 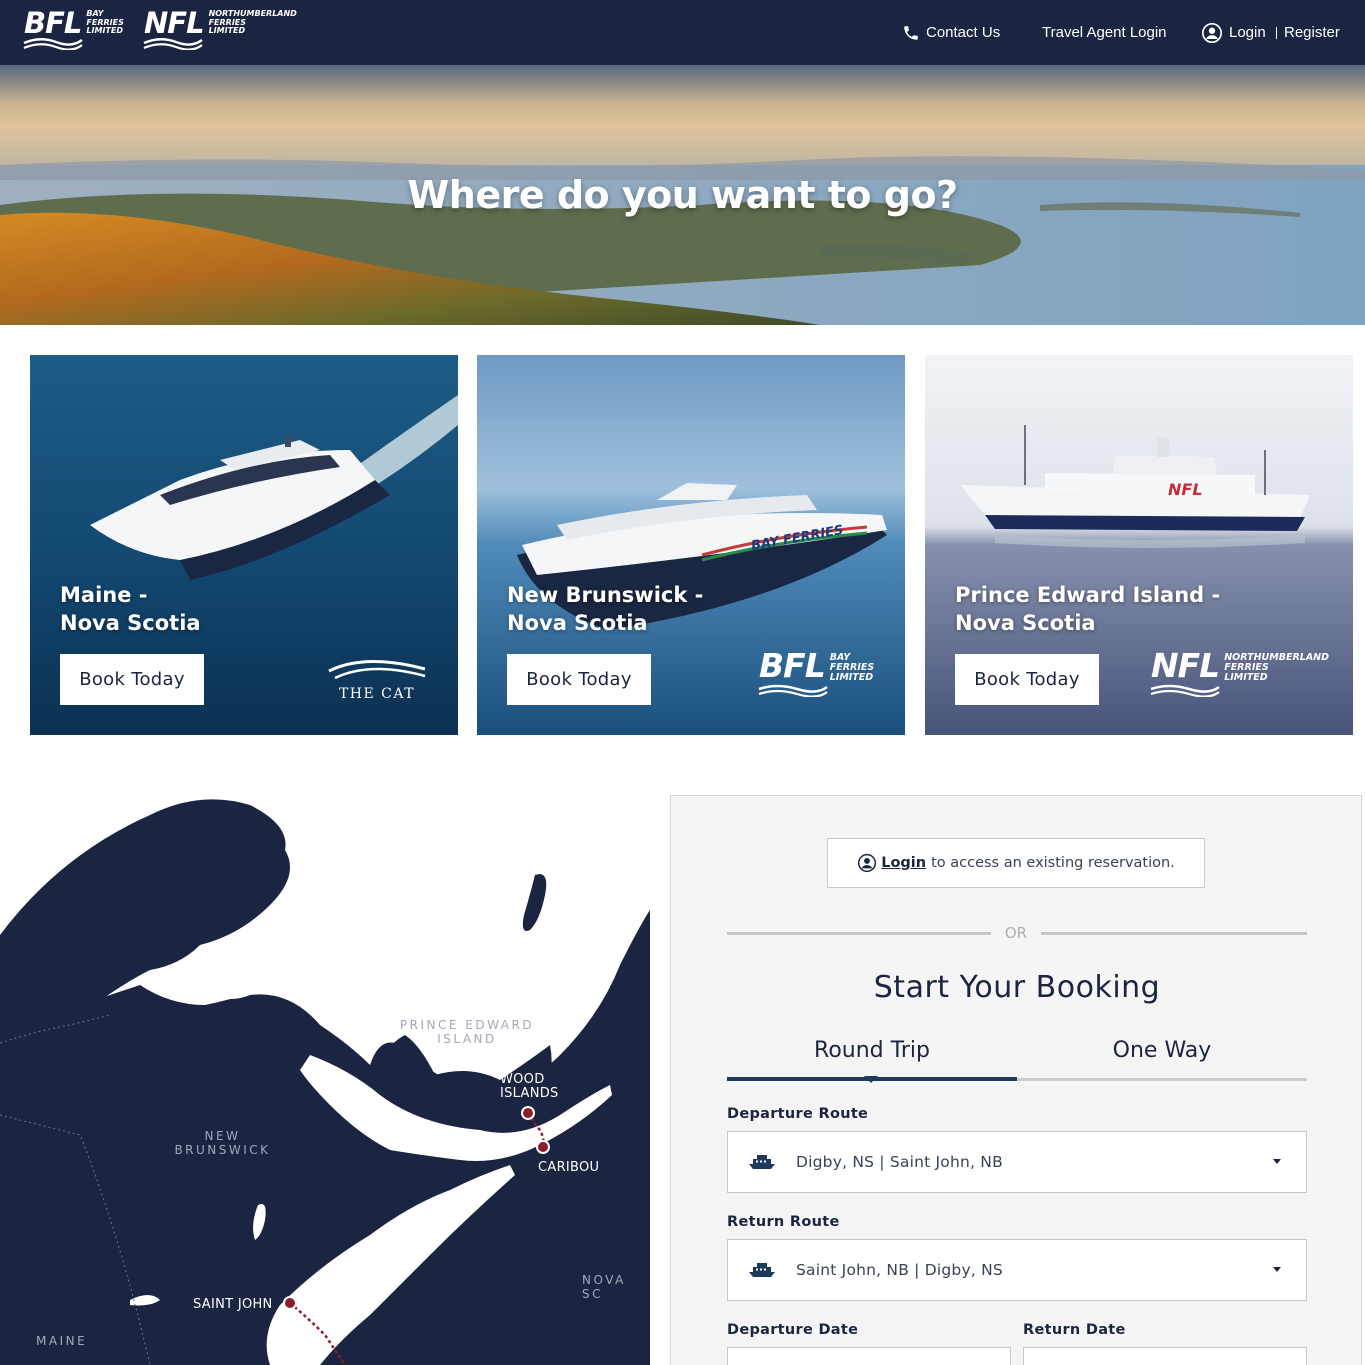 What do you see at coordinates (1276, 33) in the screenshot?
I see `nav-separator` at bounding box center [1276, 33].